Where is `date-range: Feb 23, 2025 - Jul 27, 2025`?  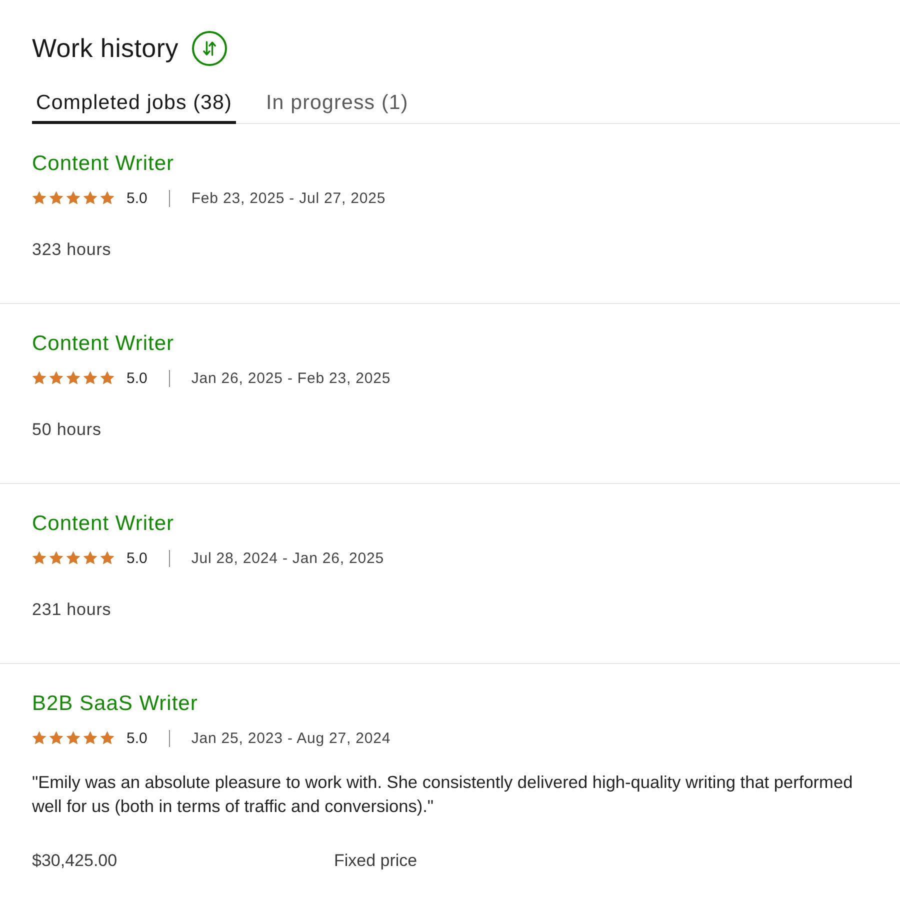 date-range: Feb 23, 2025 - Jul 27, 2025 is located at coordinates (288, 198).